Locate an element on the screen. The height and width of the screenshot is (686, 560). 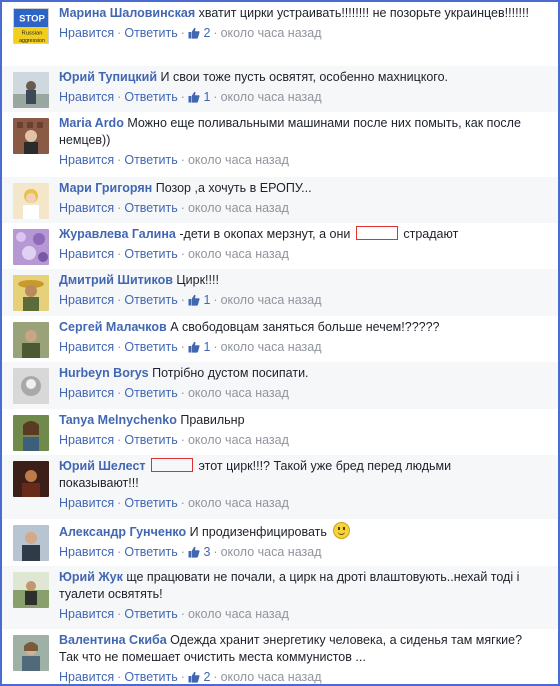
comment-author: Валентина Скиба is located at coordinates (113, 640).